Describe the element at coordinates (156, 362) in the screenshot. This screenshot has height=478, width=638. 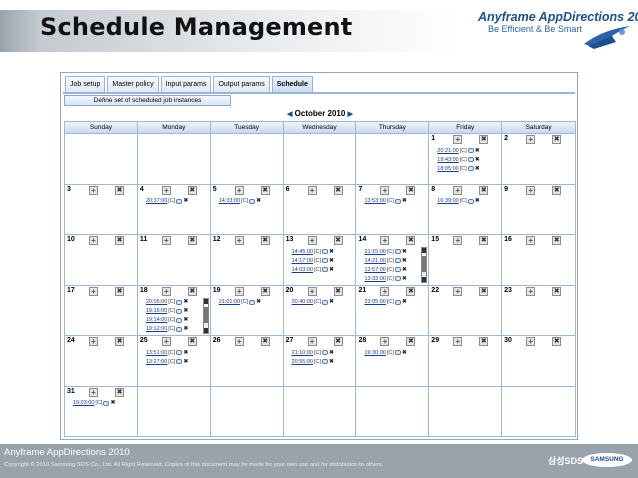
I see `entry-time-link: 13:27:00` at that location.